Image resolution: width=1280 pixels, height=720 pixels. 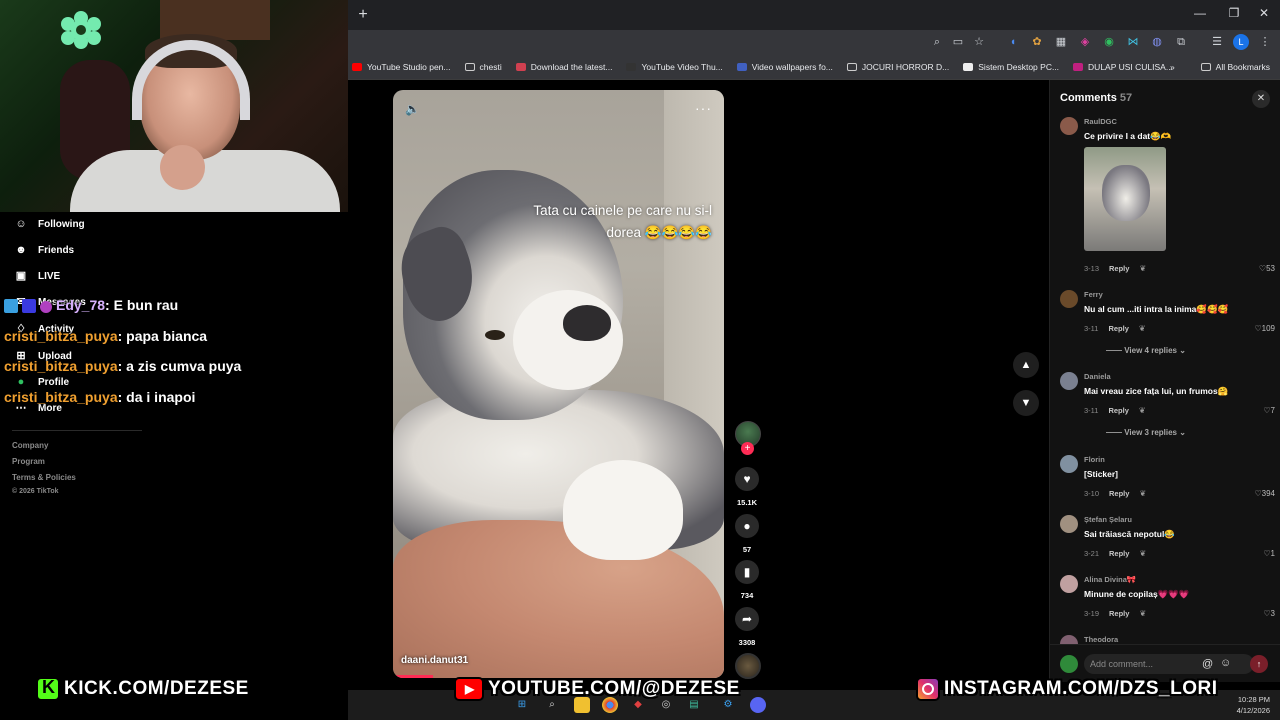 I want to click on video-author: daani.danut31, so click(x=434, y=660).